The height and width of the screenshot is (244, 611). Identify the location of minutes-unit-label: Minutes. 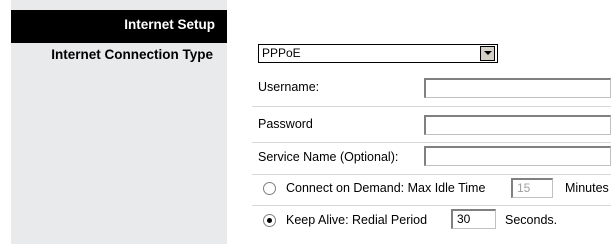
(587, 188).